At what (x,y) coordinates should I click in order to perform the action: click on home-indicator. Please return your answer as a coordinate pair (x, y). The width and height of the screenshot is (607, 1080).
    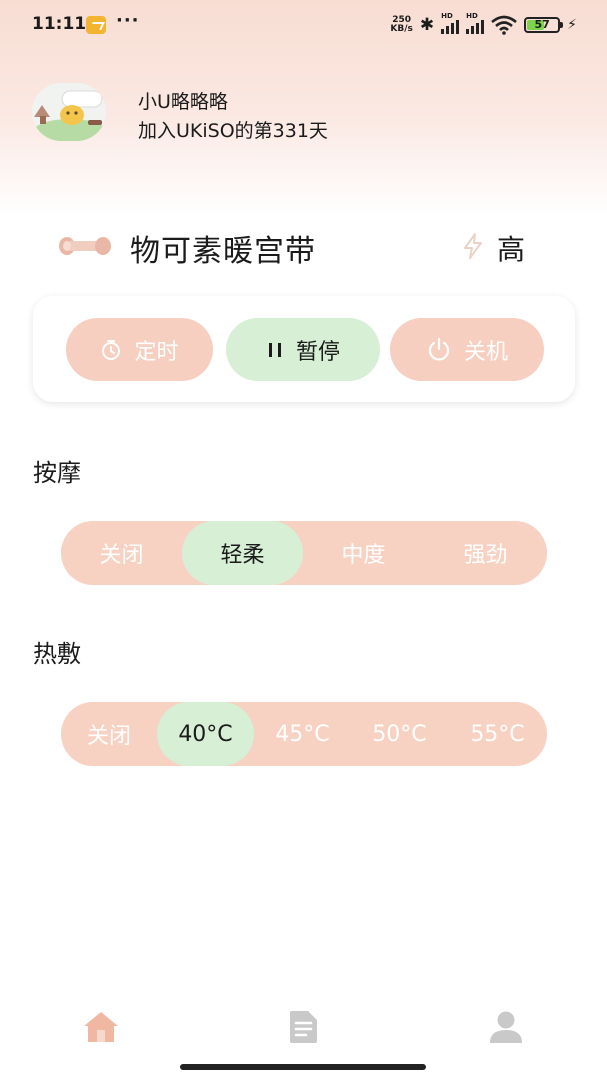
    Looking at the image, I should click on (303, 1067).